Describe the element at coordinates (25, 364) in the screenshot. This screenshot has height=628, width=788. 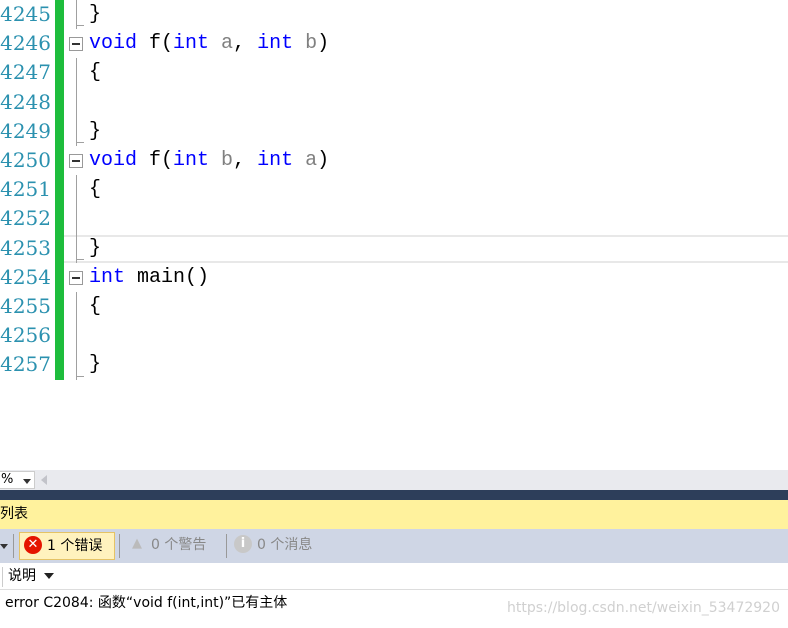
I see `line-number: 4257` at that location.